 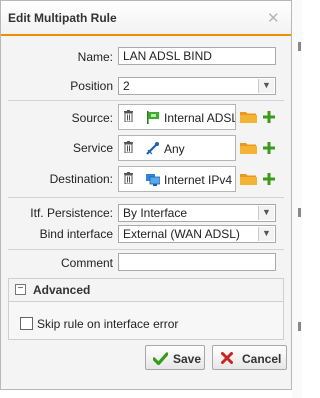 I want to click on skip-rule-label: Skip rule on interface error, so click(x=108, y=324).